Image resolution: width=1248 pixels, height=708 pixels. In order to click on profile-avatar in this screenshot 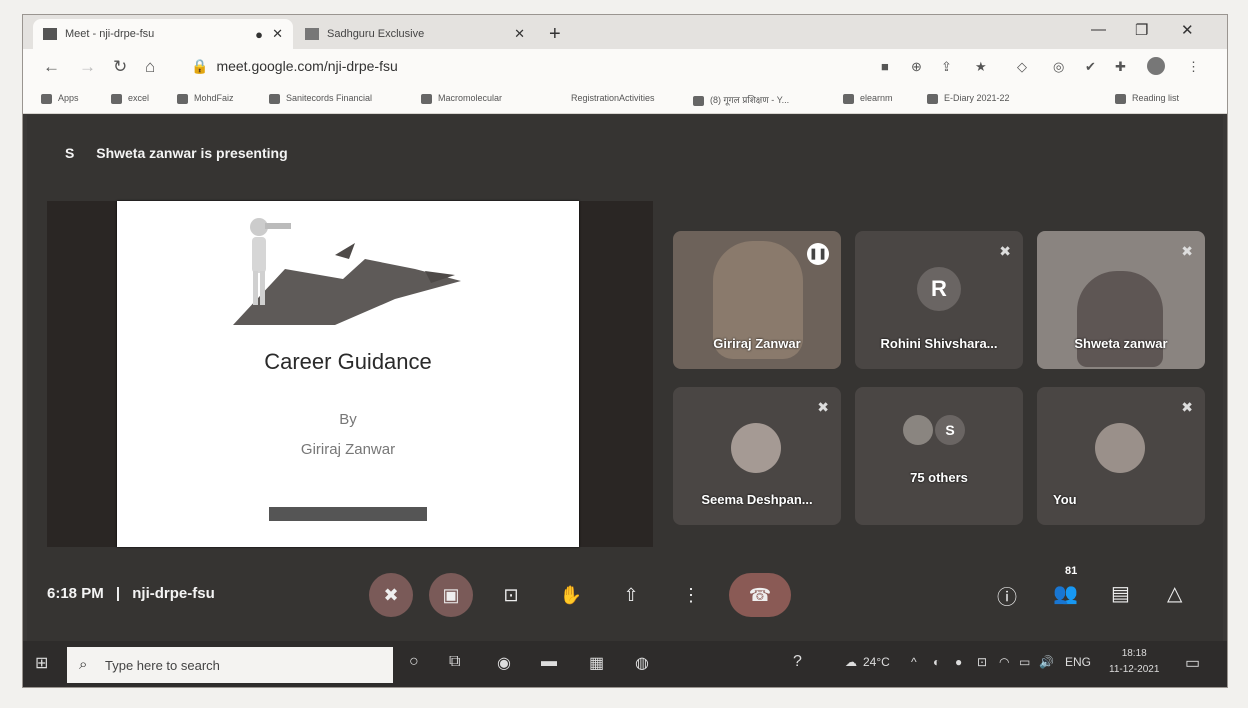, I will do `click(1156, 66)`.